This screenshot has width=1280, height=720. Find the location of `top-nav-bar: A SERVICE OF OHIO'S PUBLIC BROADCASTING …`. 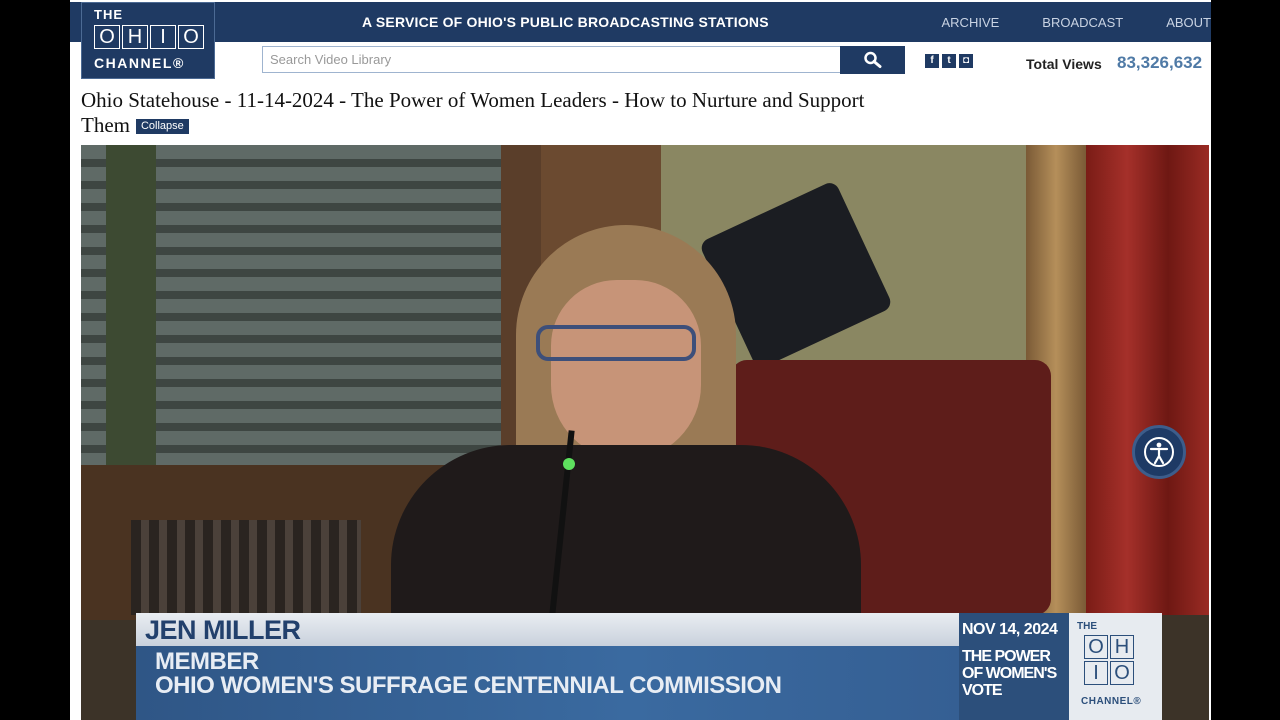

top-nav-bar: A SERVICE OF OHIO'S PUBLIC BROADCASTING … is located at coordinates (640, 22).